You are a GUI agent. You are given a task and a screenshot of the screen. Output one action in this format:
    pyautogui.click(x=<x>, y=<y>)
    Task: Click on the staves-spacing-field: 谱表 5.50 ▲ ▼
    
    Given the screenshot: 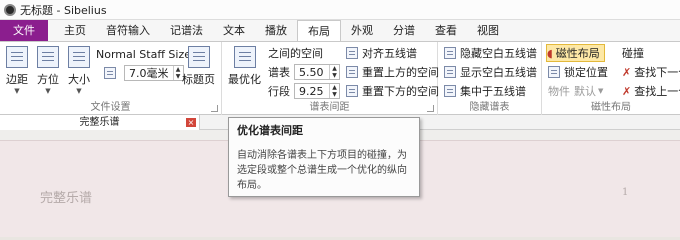 What is the action you would take?
    pyautogui.click(x=304, y=72)
    